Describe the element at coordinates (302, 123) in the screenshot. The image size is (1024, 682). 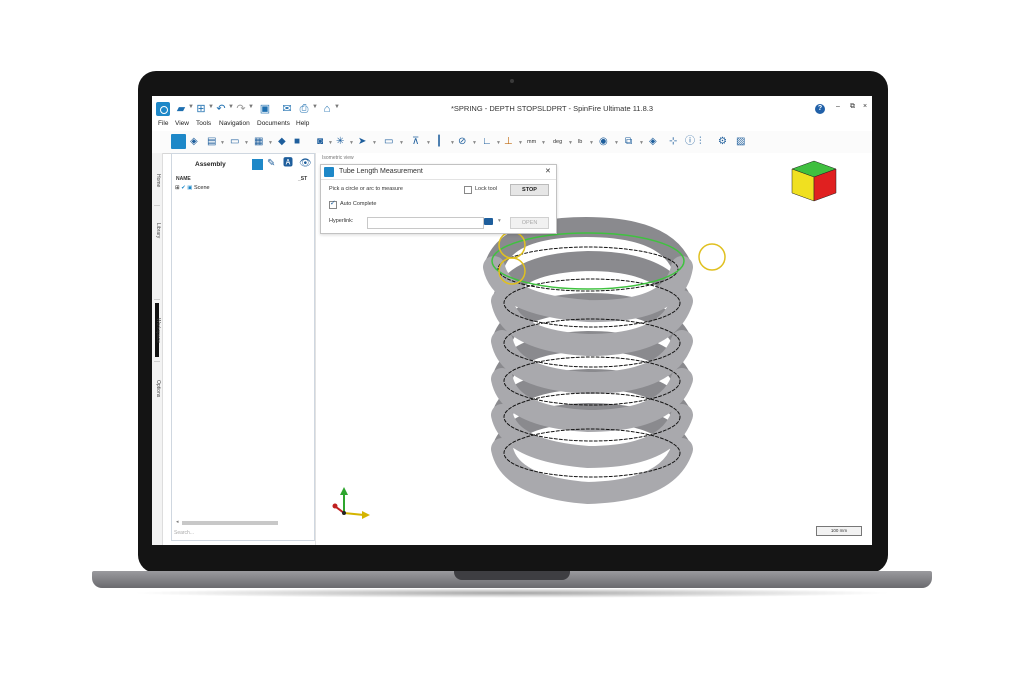
I see `menu-help: Help` at that location.